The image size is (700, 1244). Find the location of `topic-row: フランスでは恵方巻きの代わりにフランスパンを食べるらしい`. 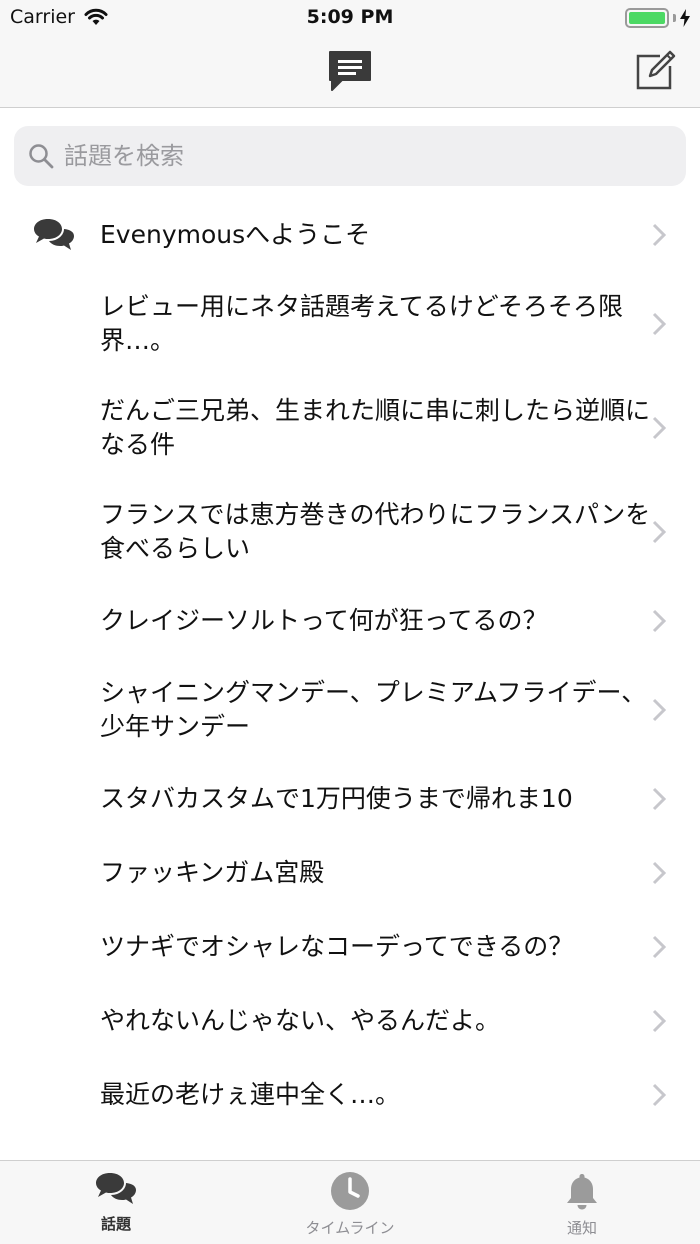

topic-row: フランスでは恵方巻きの代わりにフランスパンを食べるらしい is located at coordinates (350, 532).